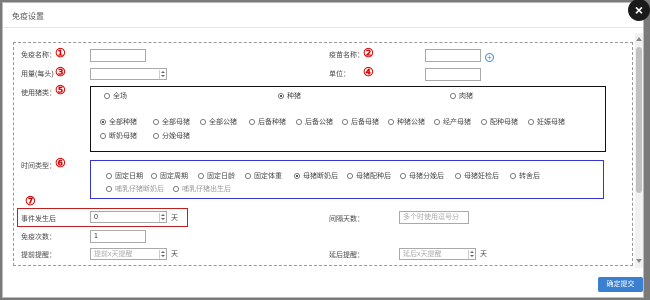 Image resolution: width=650 pixels, height=300 pixels. I want to click on time-type-7: 母猪妊检后, so click(477, 176).